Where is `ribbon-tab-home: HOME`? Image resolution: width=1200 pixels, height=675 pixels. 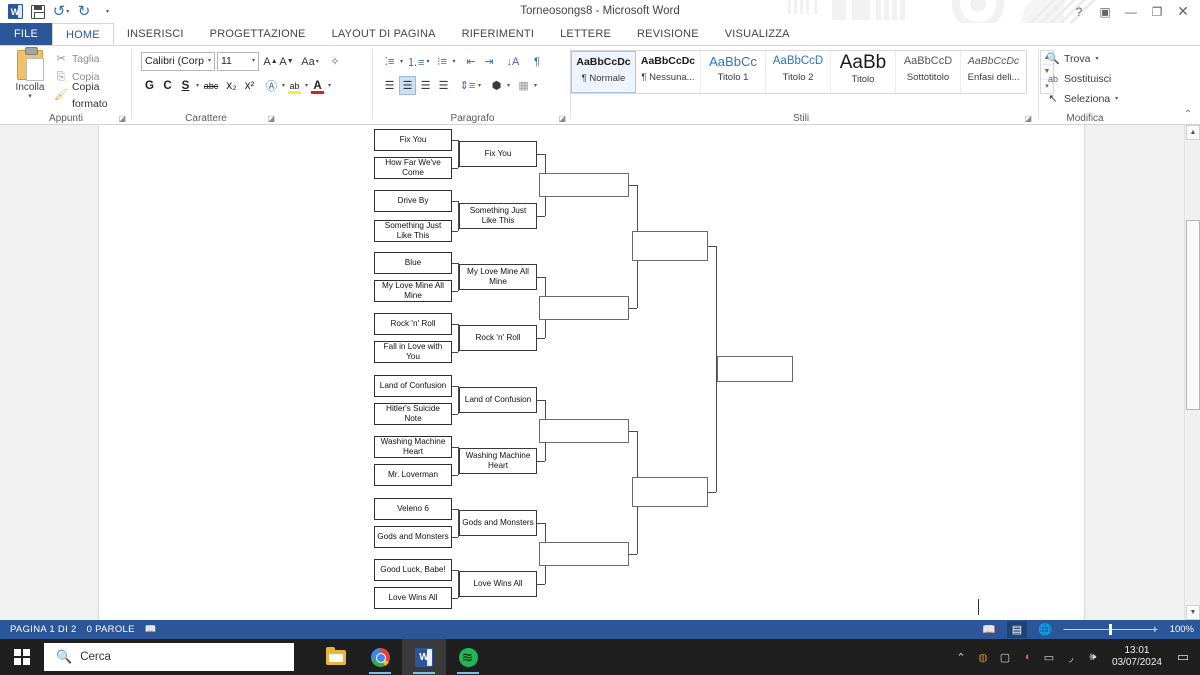
ribbon-tab-home: HOME is located at coordinates (83, 34).